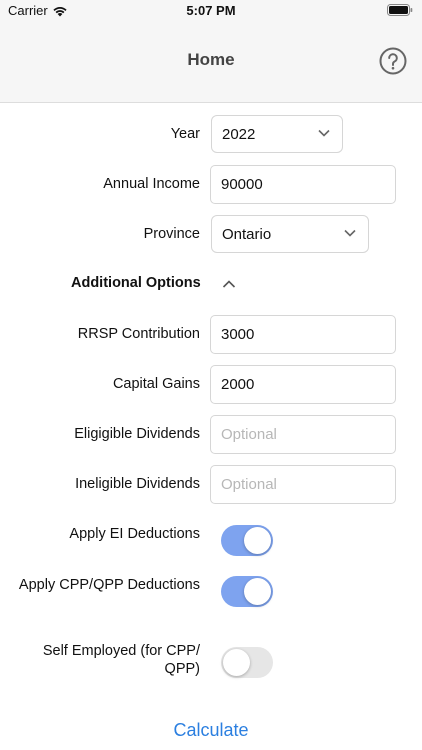 This screenshot has width=422, height=750. Describe the element at coordinates (211, 730) in the screenshot. I see `calculate-button: Calculate` at that location.